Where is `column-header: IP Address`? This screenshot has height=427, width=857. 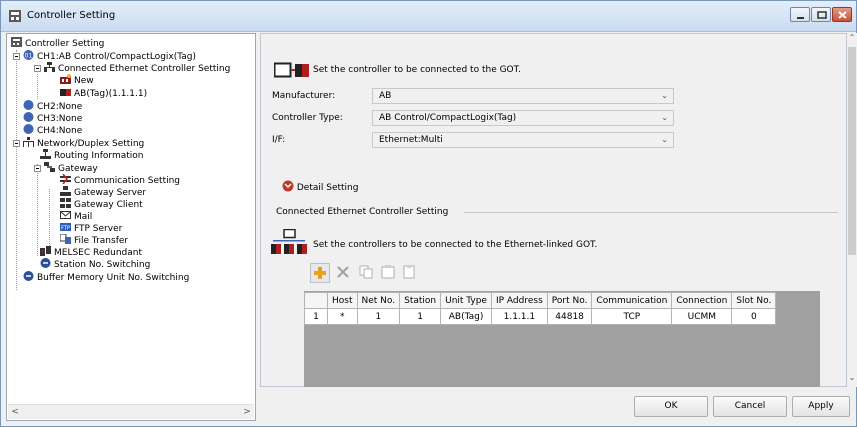 column-header: IP Address is located at coordinates (519, 300).